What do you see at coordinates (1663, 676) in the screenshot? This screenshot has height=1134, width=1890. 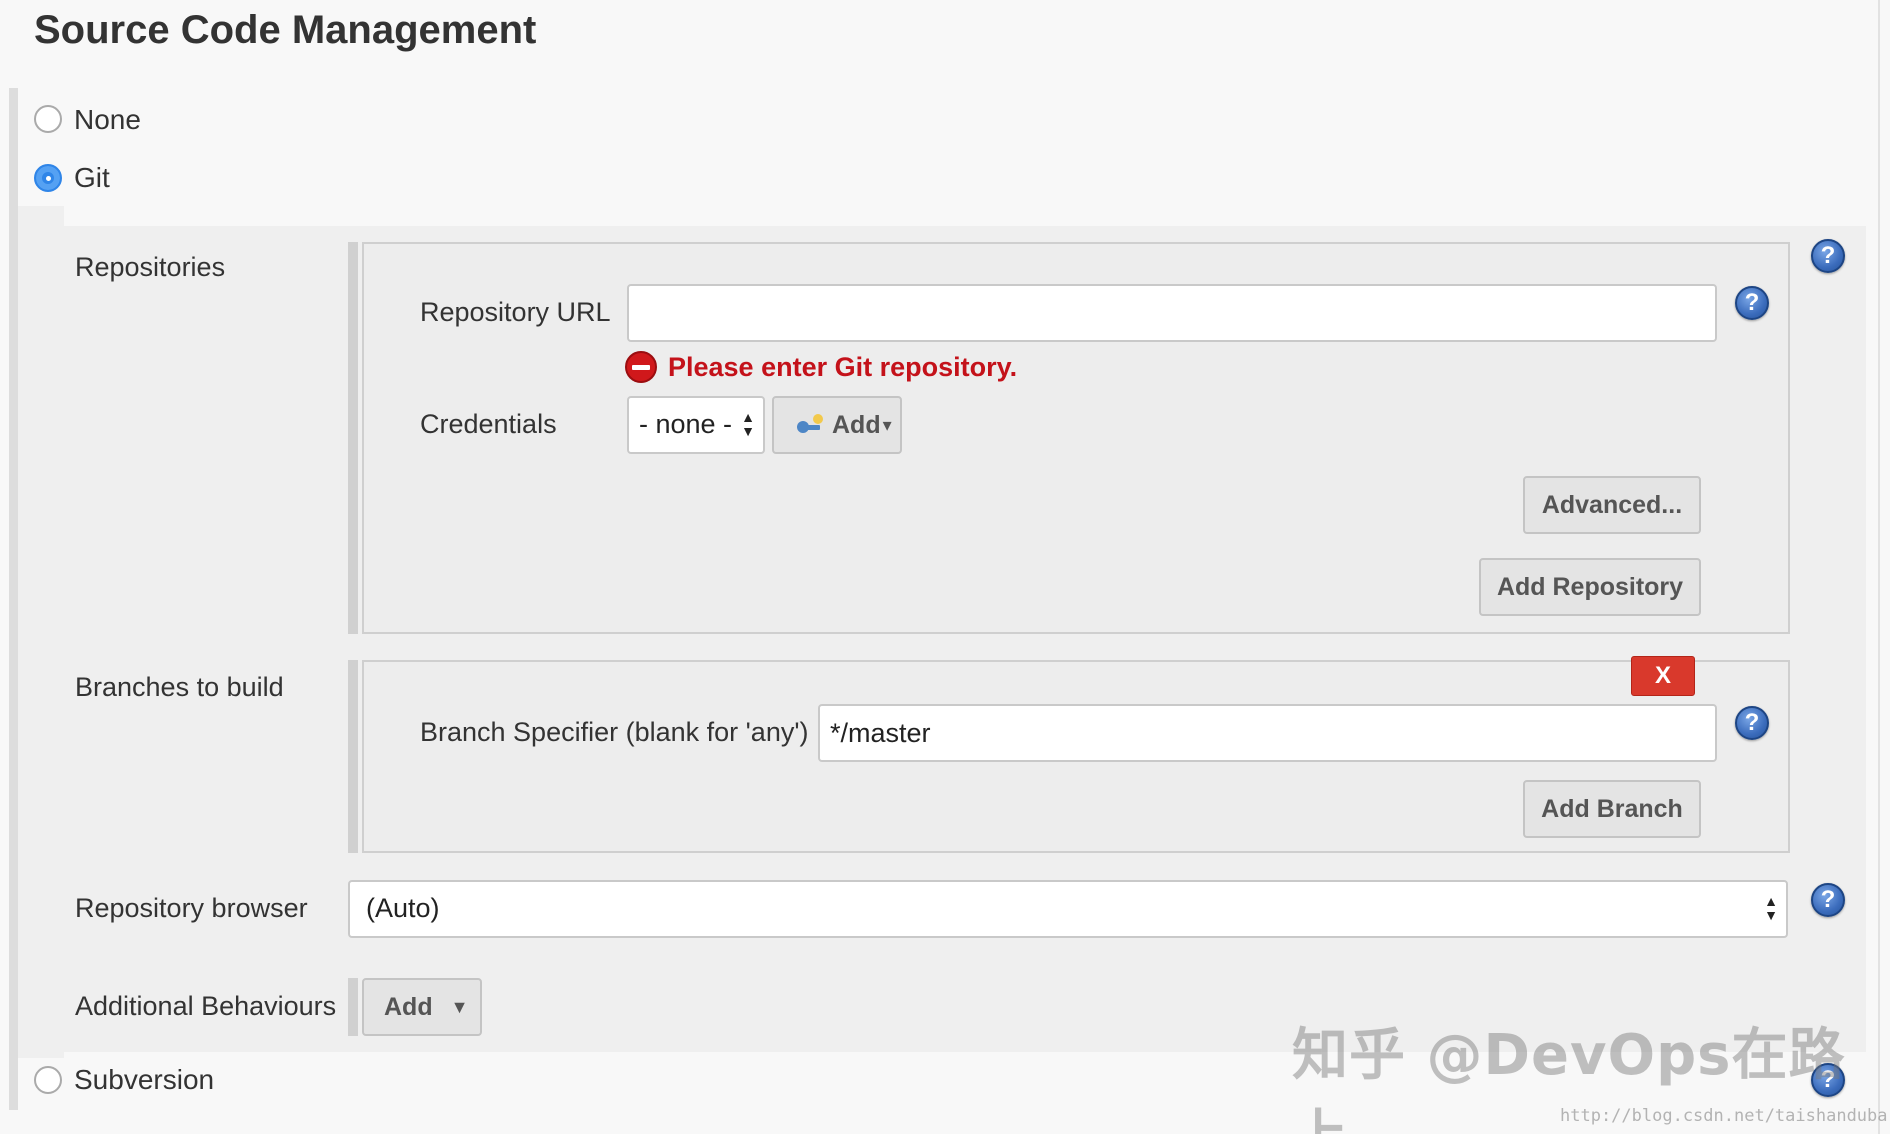 I see `remove-branch-button: X` at bounding box center [1663, 676].